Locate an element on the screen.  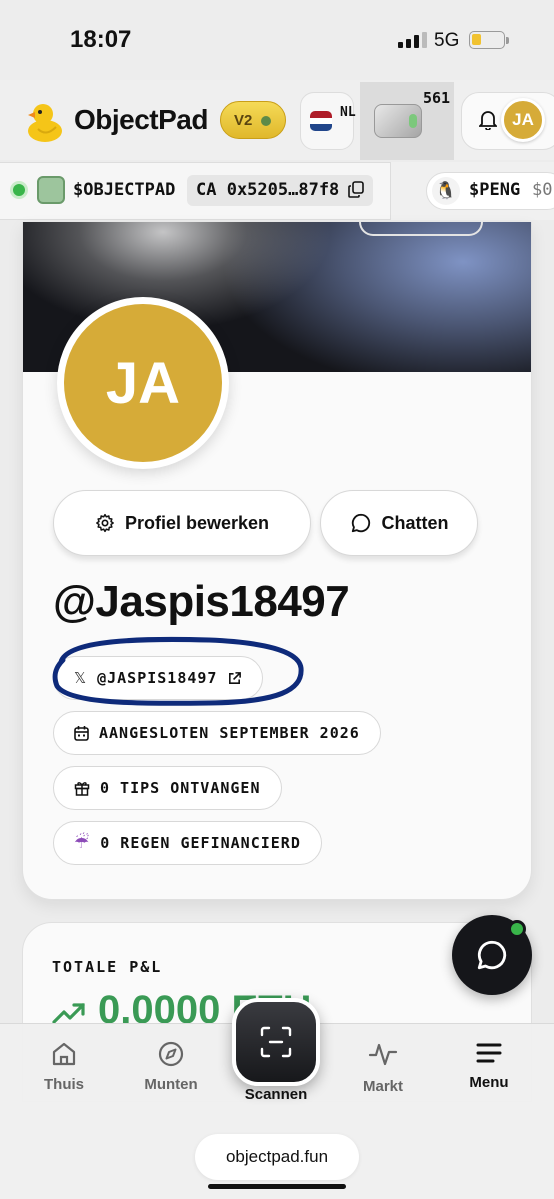
version-badge: V2 is located at coordinates (253, 120).